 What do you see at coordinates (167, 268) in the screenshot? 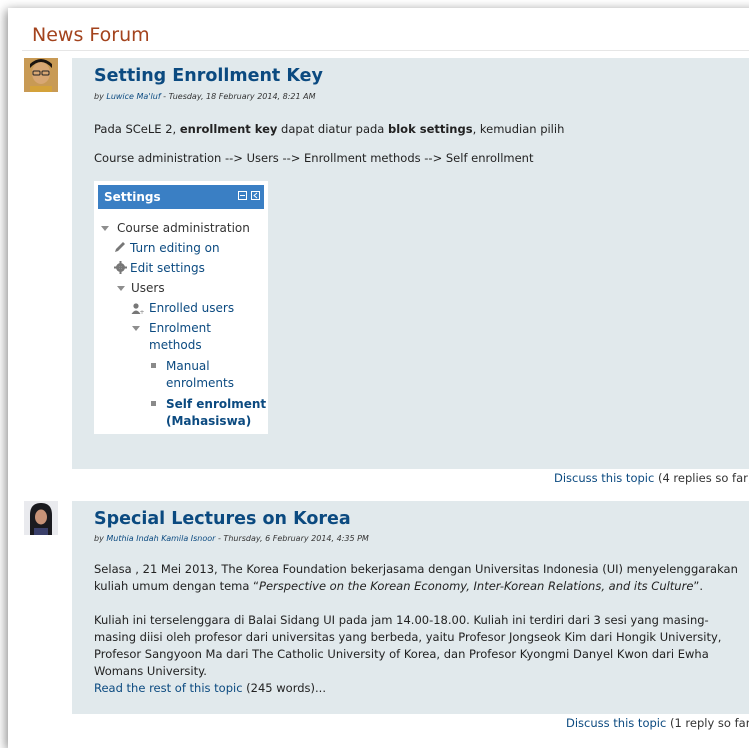
I see `tree-edit-settings: Edit settings` at bounding box center [167, 268].